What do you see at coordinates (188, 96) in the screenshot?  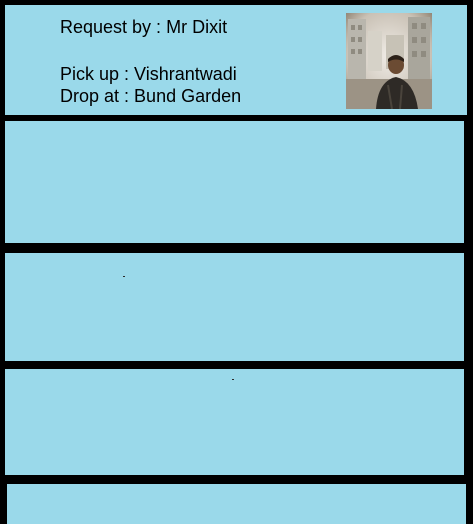 I see `drop-location: Bund Garden` at bounding box center [188, 96].